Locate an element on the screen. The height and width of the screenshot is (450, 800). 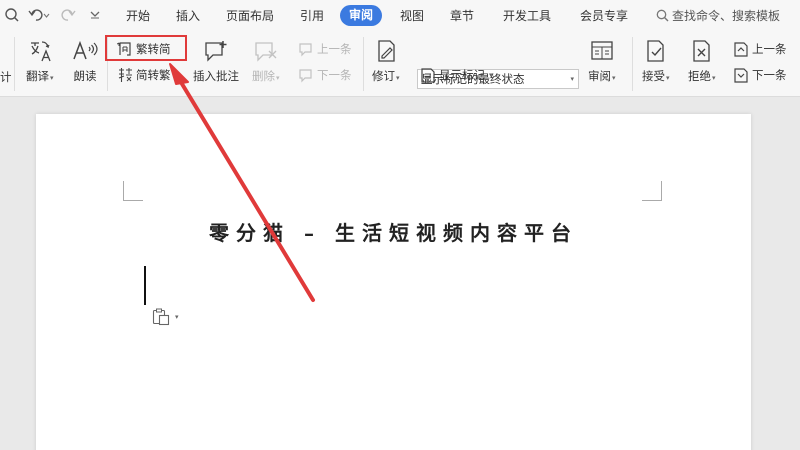
accept-label: 接受 is located at coordinates (653, 76).